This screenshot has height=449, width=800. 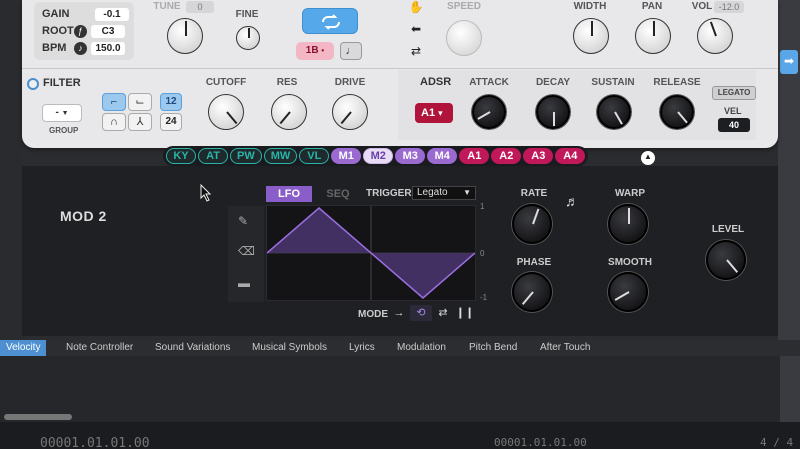 I want to click on seq-tab: SEQ, so click(x=338, y=194).